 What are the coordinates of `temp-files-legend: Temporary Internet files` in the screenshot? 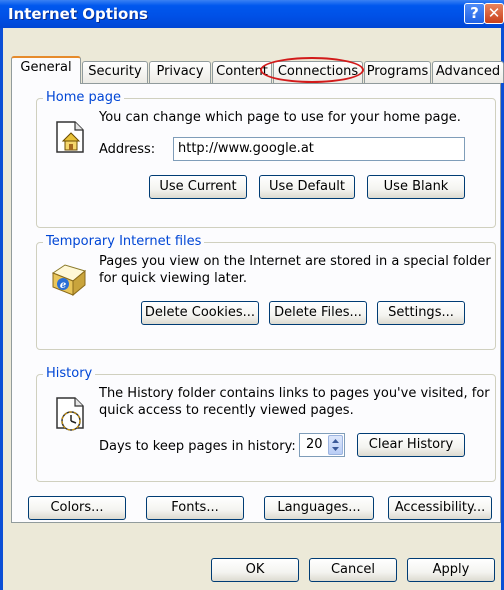 It's located at (124, 242).